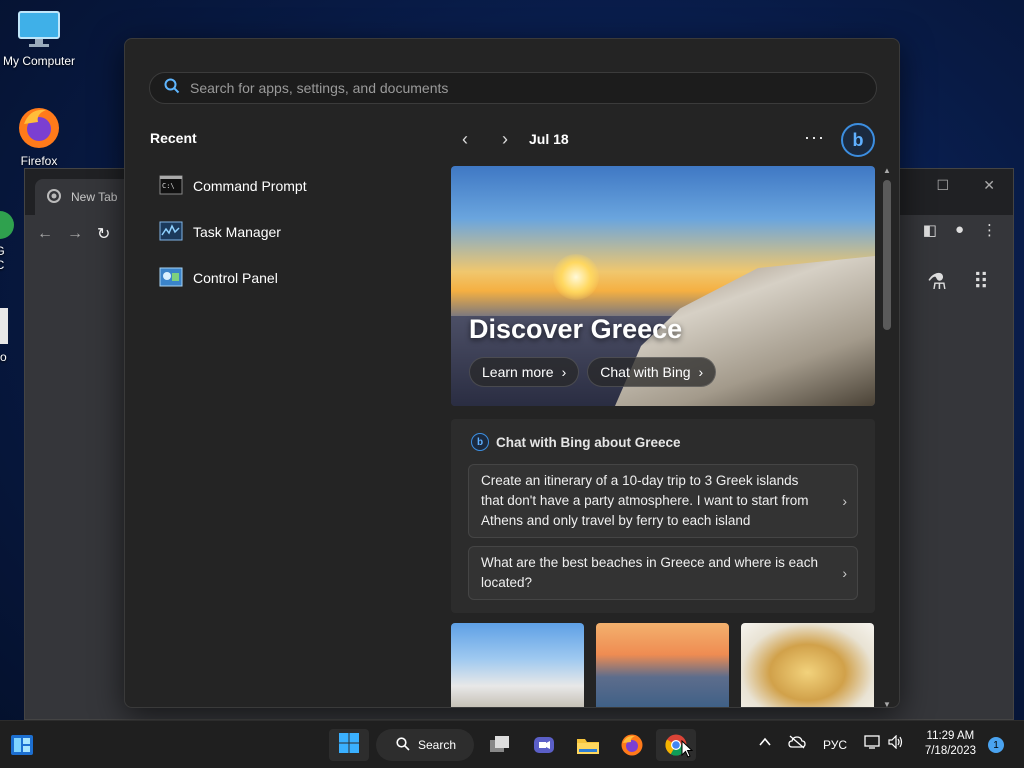 Image resolution: width=1024 pixels, height=768 pixels. Describe the element at coordinates (797, 743) in the screenshot. I see `onedrive-icon` at that location.